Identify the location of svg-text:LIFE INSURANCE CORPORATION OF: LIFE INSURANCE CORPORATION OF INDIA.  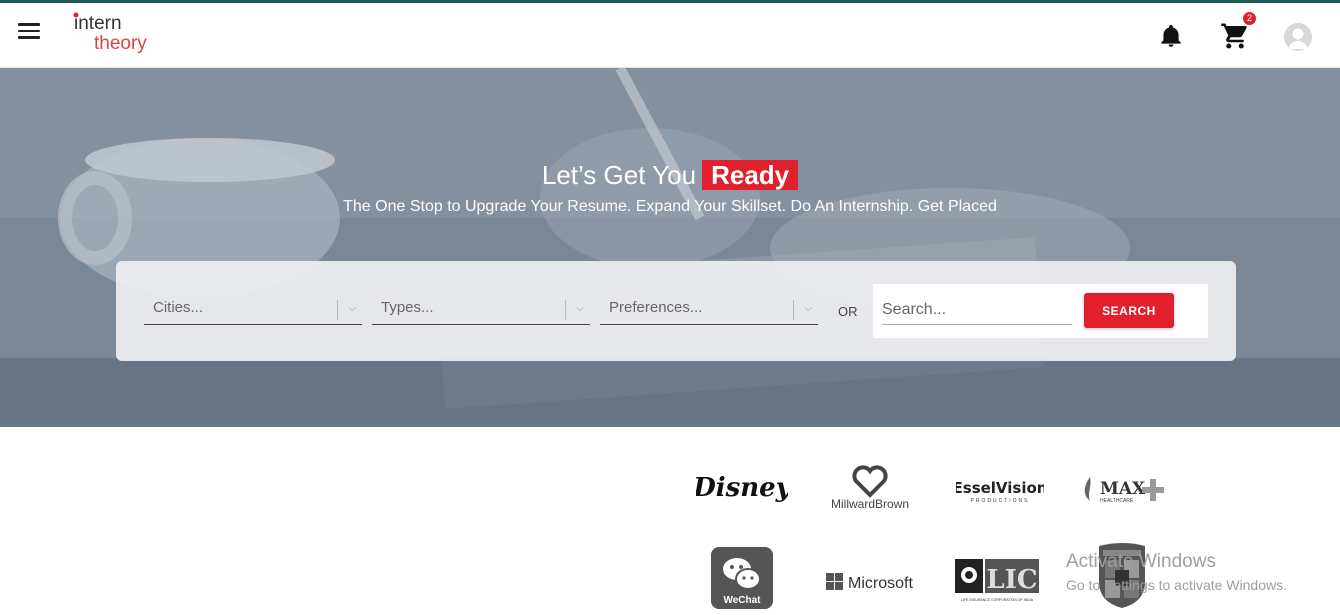
(997, 600).